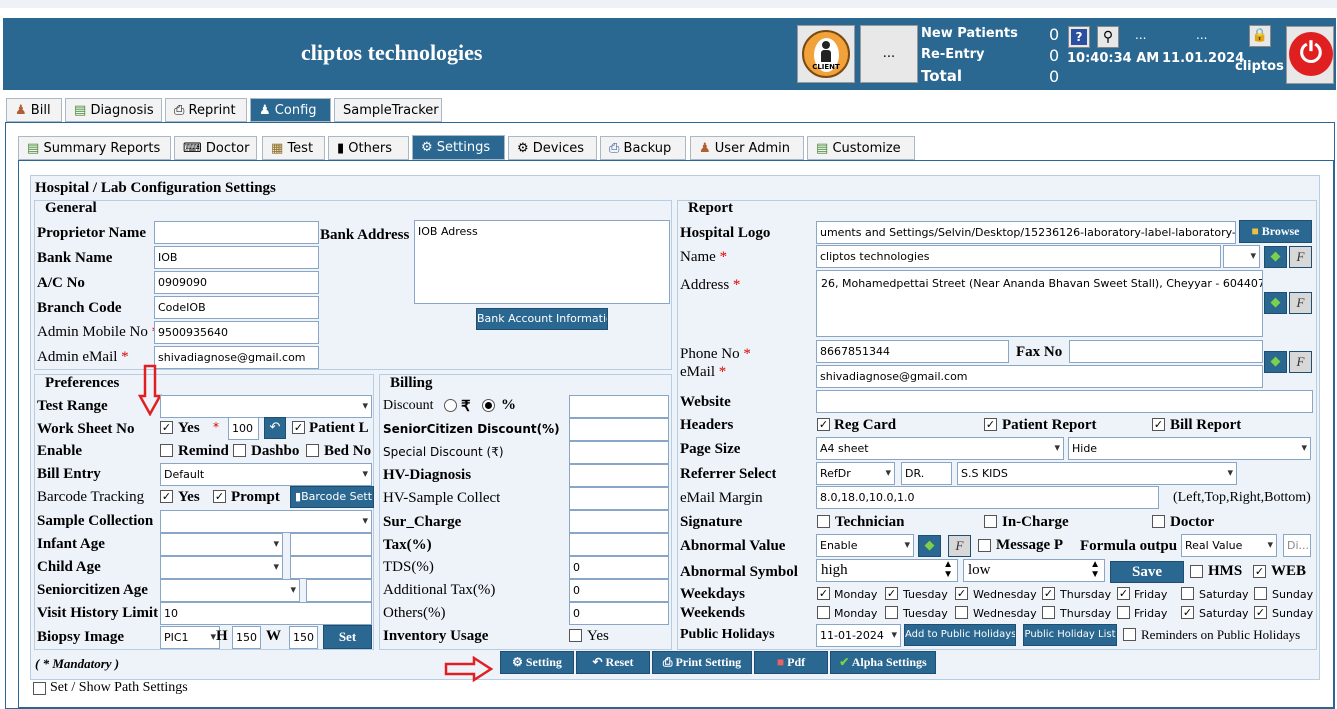 The height and width of the screenshot is (709, 1337). I want to click on discount-percent-radio, so click(488, 405).